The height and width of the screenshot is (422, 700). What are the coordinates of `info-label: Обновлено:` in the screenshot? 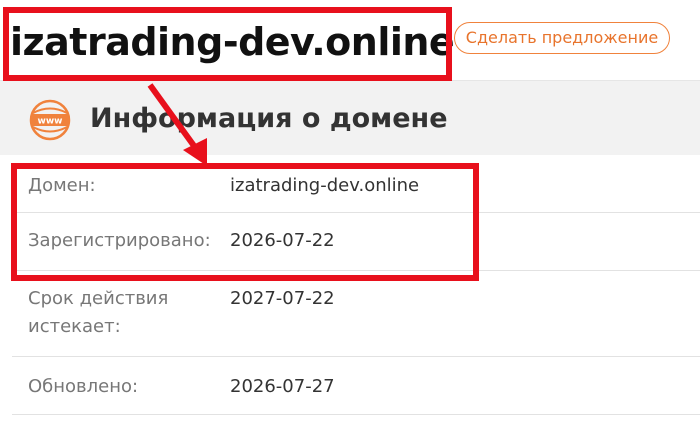 It's located at (83, 386).